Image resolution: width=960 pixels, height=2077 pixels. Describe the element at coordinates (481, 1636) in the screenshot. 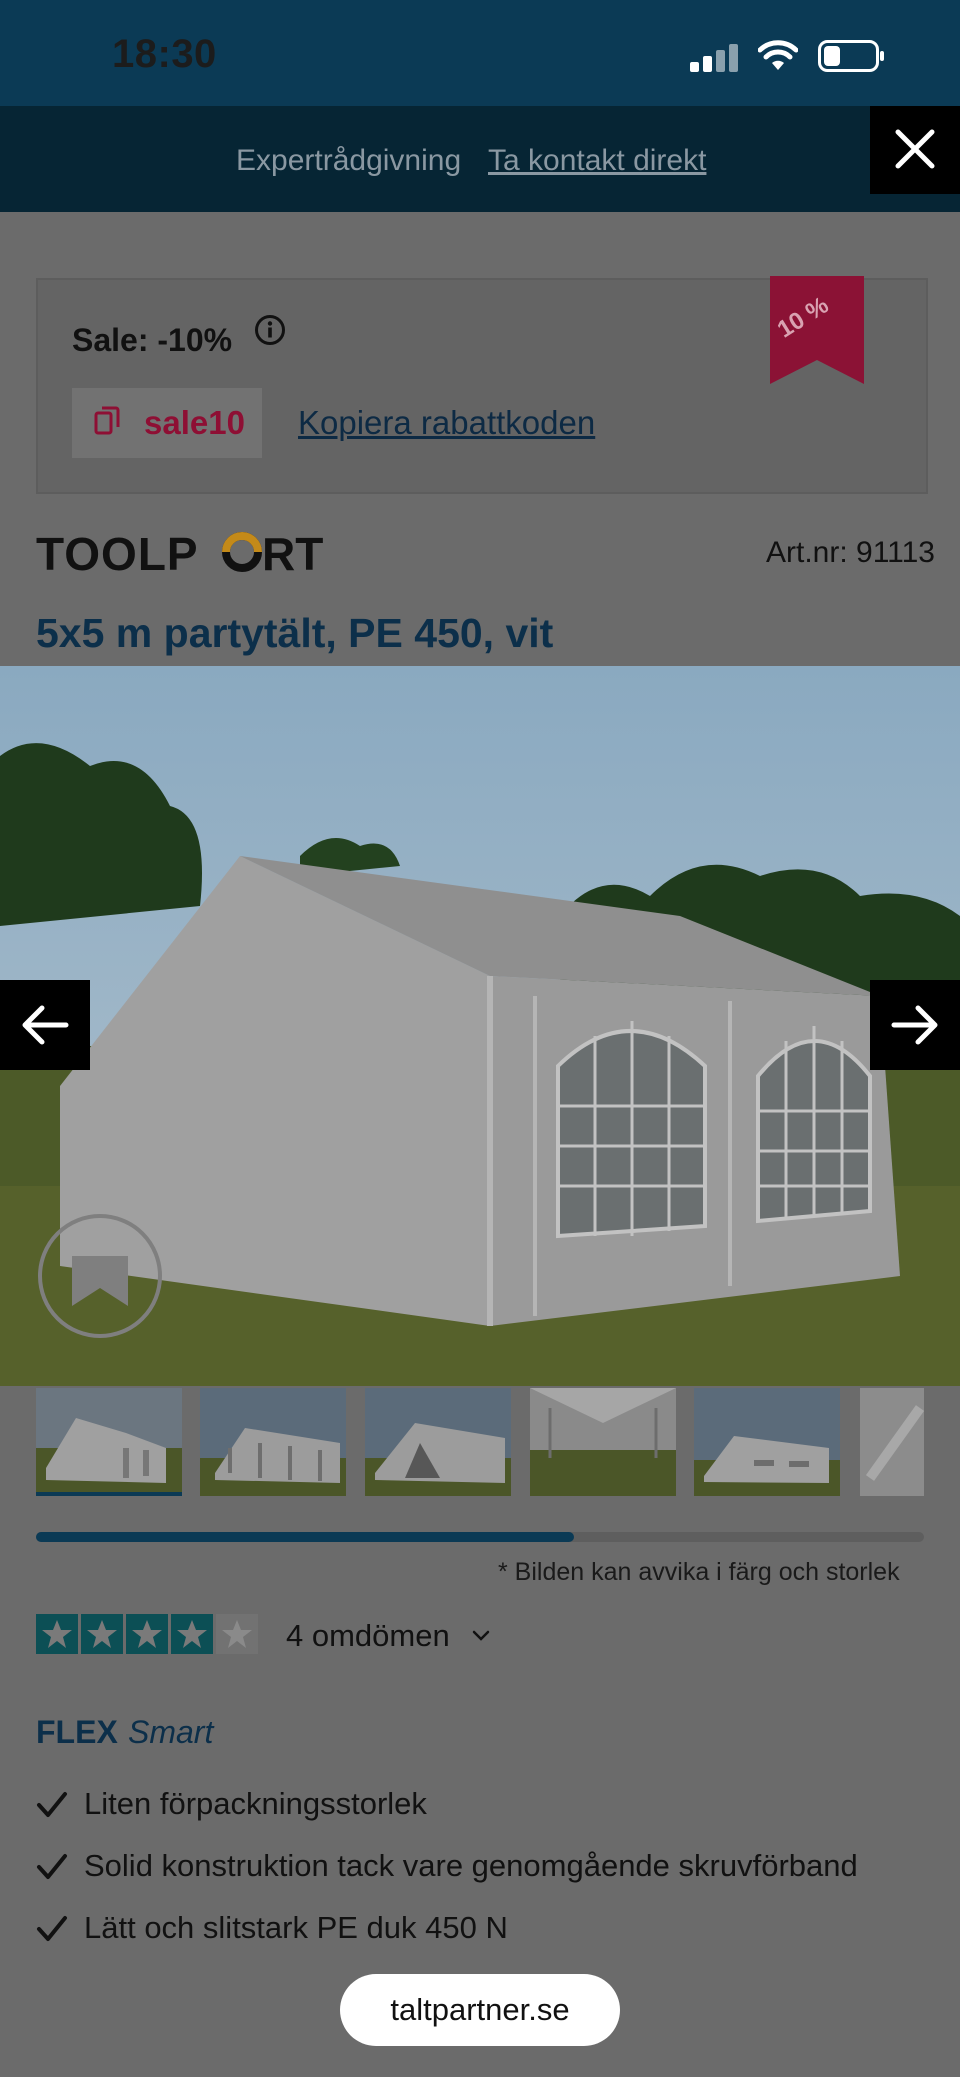

I see `chevron-down-icon` at that location.